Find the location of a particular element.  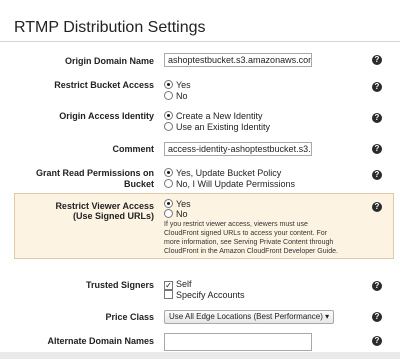

origin-domain-input: ashoptestbucket.s3.amazonaws.com is located at coordinates (238, 60).